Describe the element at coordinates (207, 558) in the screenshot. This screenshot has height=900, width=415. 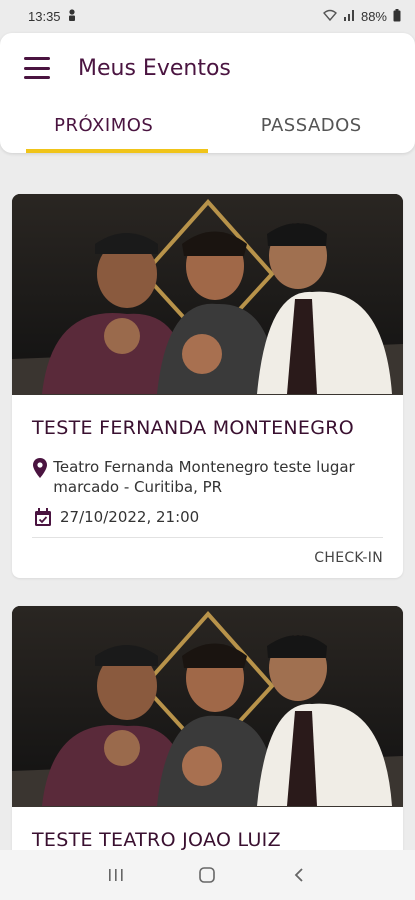
I see `check-in-button: CHECK-IN` at that location.